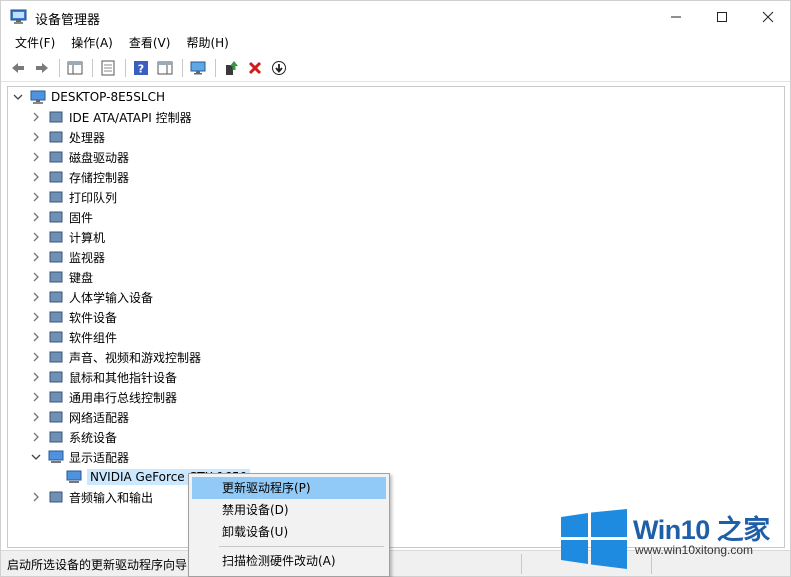 The width and height of the screenshot is (791, 577). I want to click on disable-device-button, so click(279, 68).